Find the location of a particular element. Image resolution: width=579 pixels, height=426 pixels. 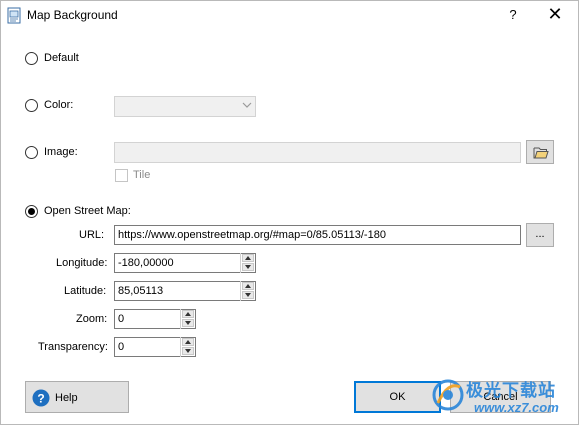

latitude-value: 85,05113 is located at coordinates (141, 291).